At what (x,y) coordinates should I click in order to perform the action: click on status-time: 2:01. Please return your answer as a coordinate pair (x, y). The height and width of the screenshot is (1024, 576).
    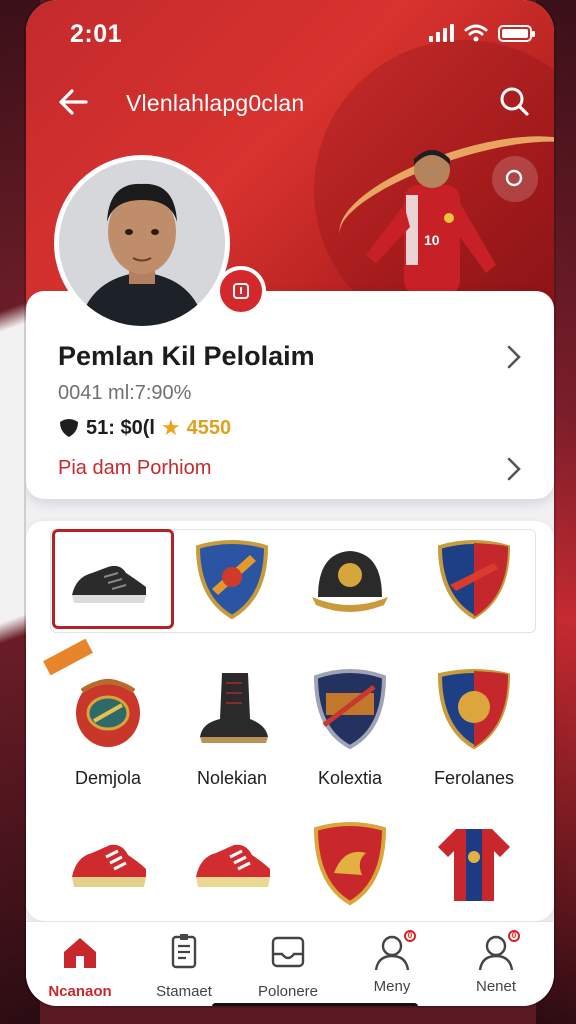
    Looking at the image, I should click on (96, 34).